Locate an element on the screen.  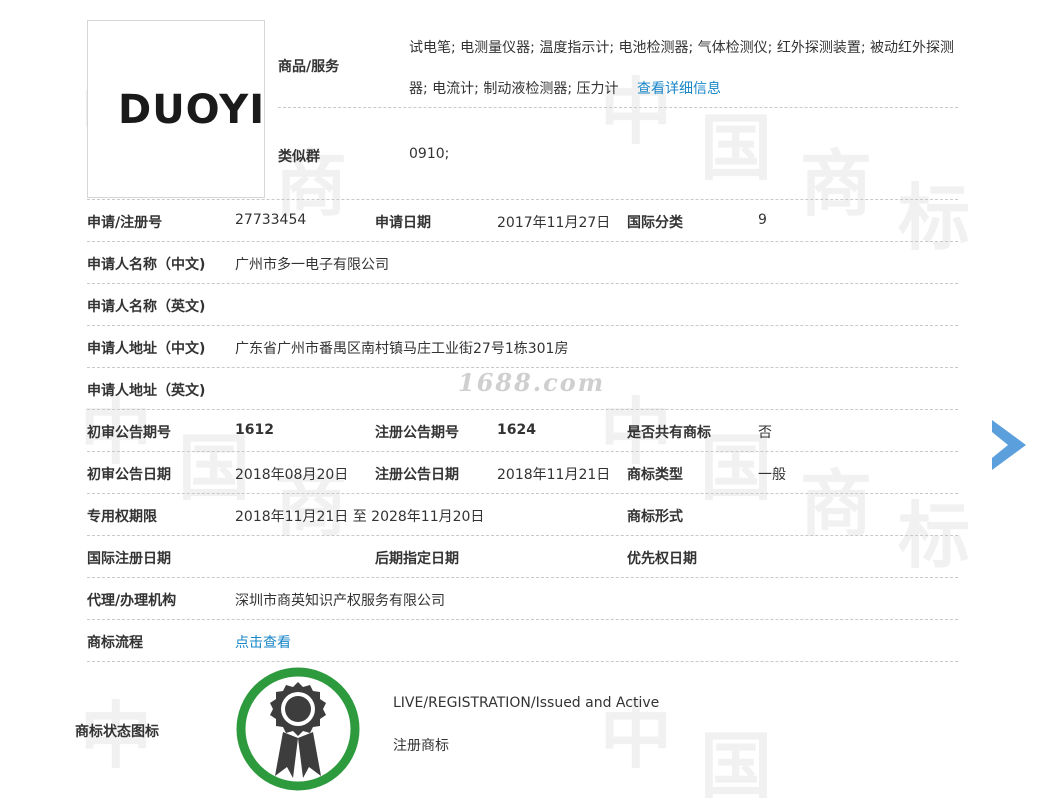
agent-label: 代理/办理机构 is located at coordinates (132, 601).